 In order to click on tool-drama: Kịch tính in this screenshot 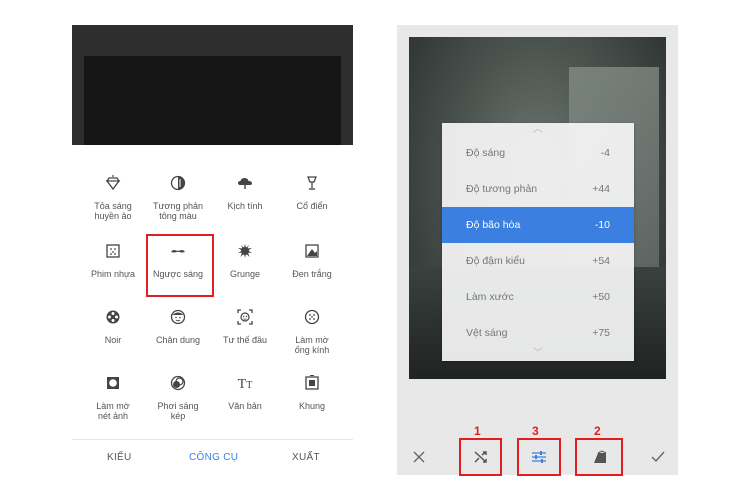, I will do `click(245, 193)`.